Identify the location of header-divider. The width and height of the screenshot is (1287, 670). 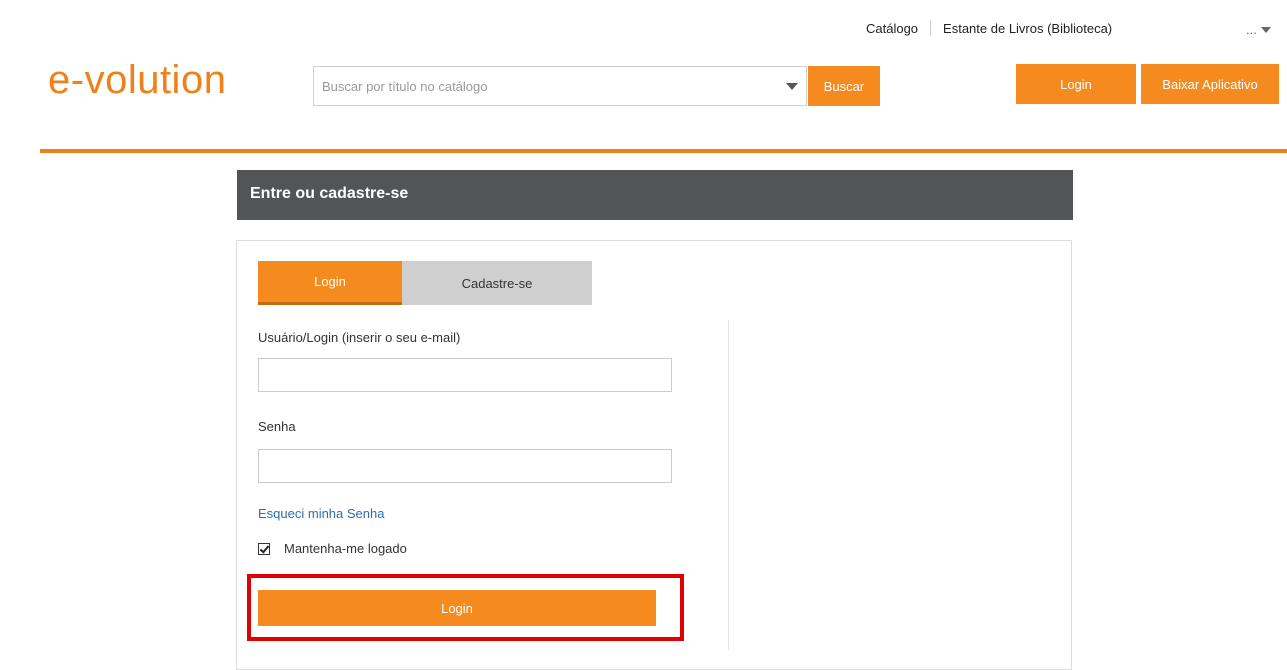
(663, 151).